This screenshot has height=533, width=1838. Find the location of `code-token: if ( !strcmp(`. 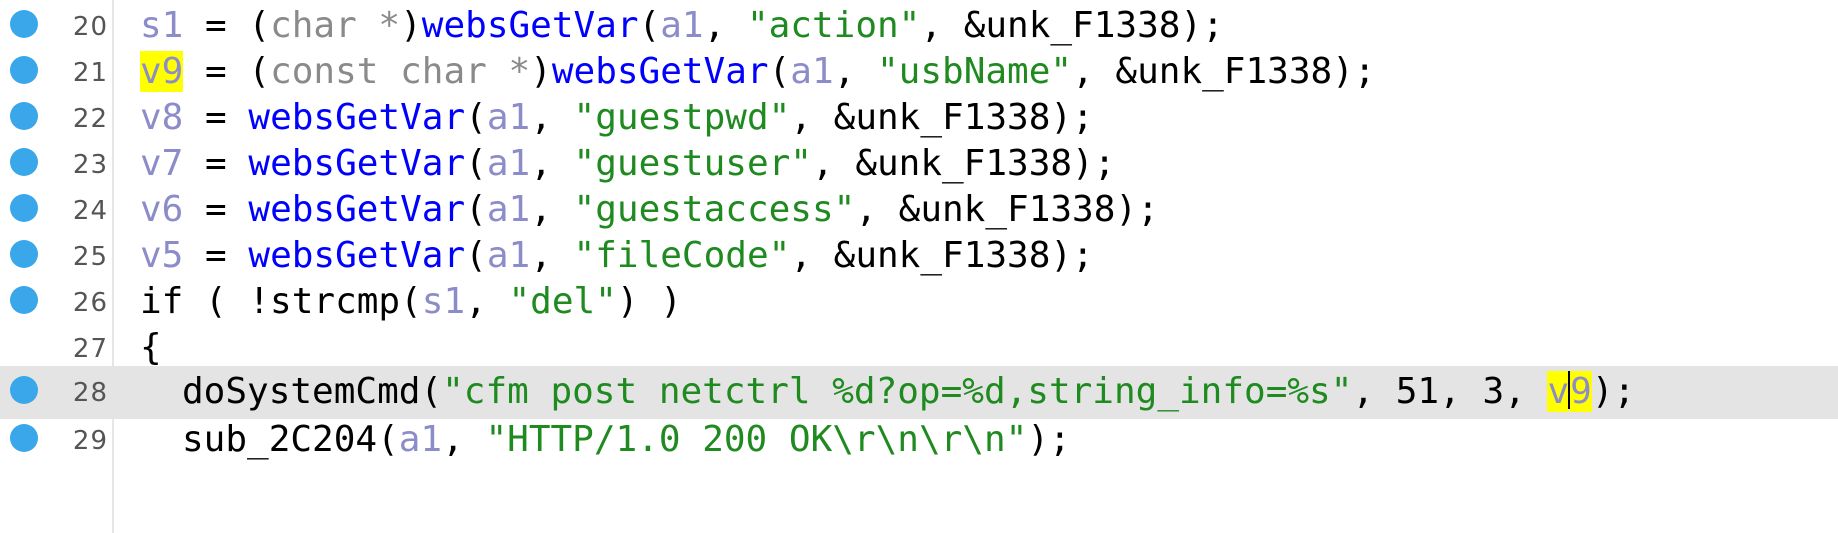

code-token: if ( !strcmp( is located at coordinates (281, 301).